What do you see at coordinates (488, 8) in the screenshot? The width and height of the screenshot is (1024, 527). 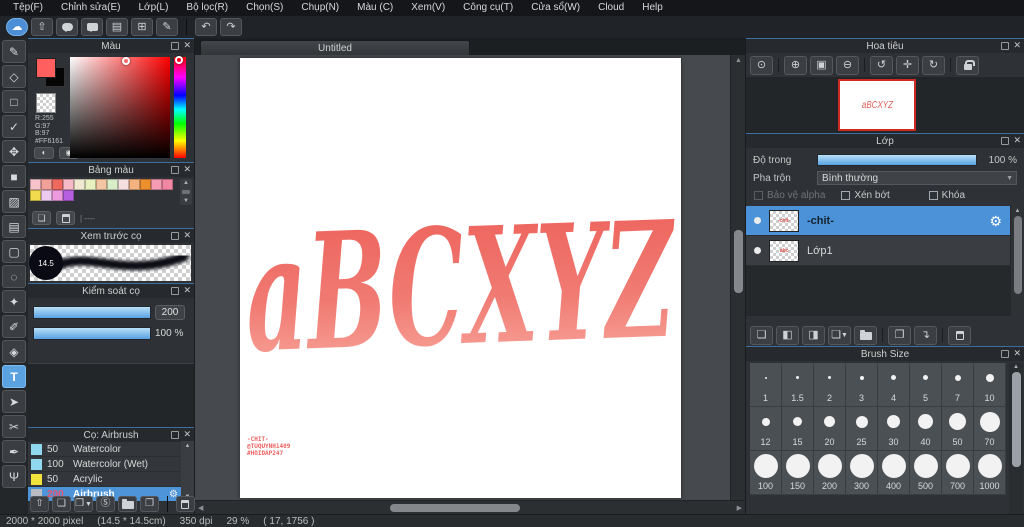 I see `menu-item: Công cụ(T)` at bounding box center [488, 8].